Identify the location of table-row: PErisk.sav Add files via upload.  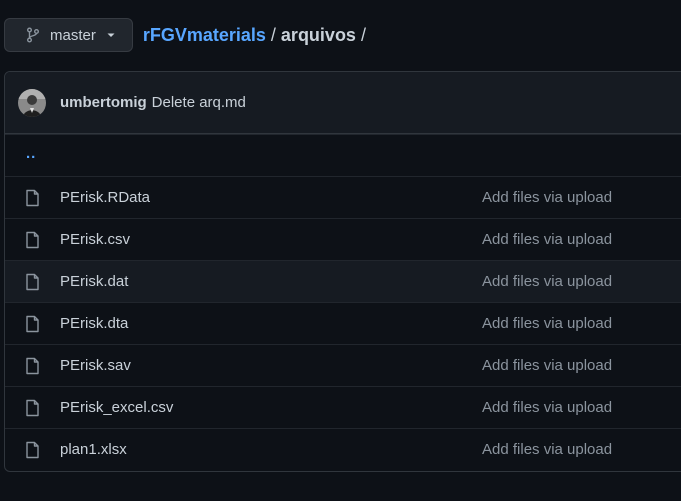
(343, 365).